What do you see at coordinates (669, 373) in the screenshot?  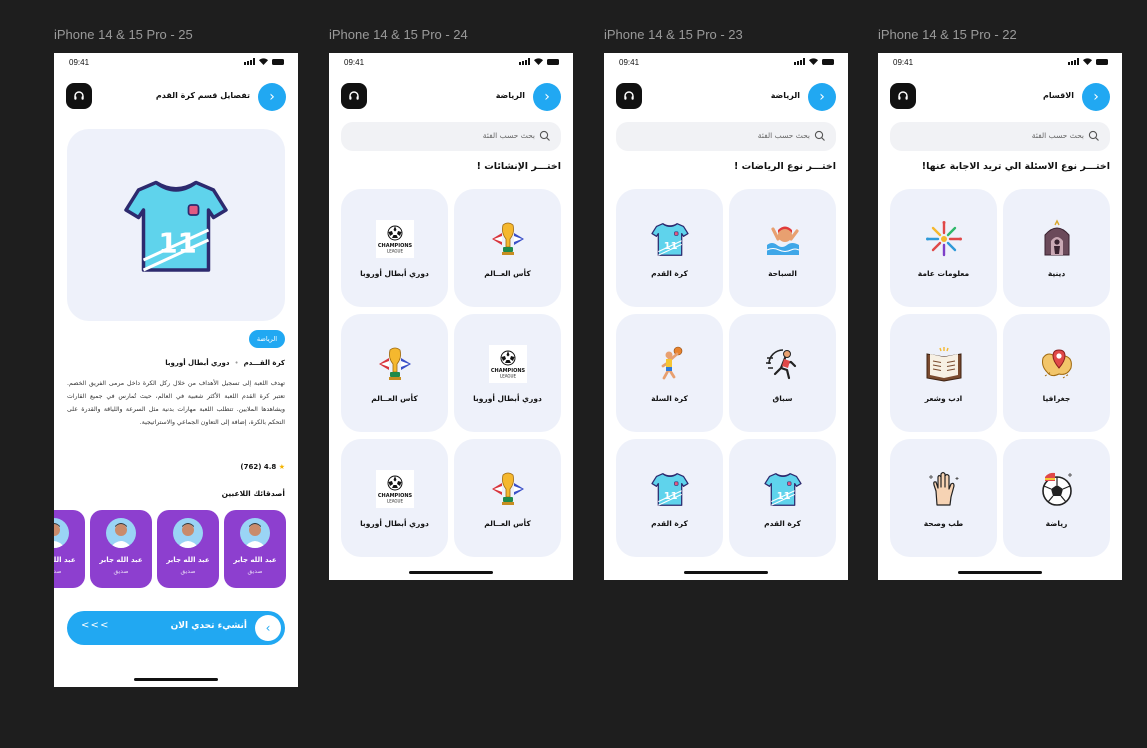 I see `category-card: كرة السلة` at bounding box center [669, 373].